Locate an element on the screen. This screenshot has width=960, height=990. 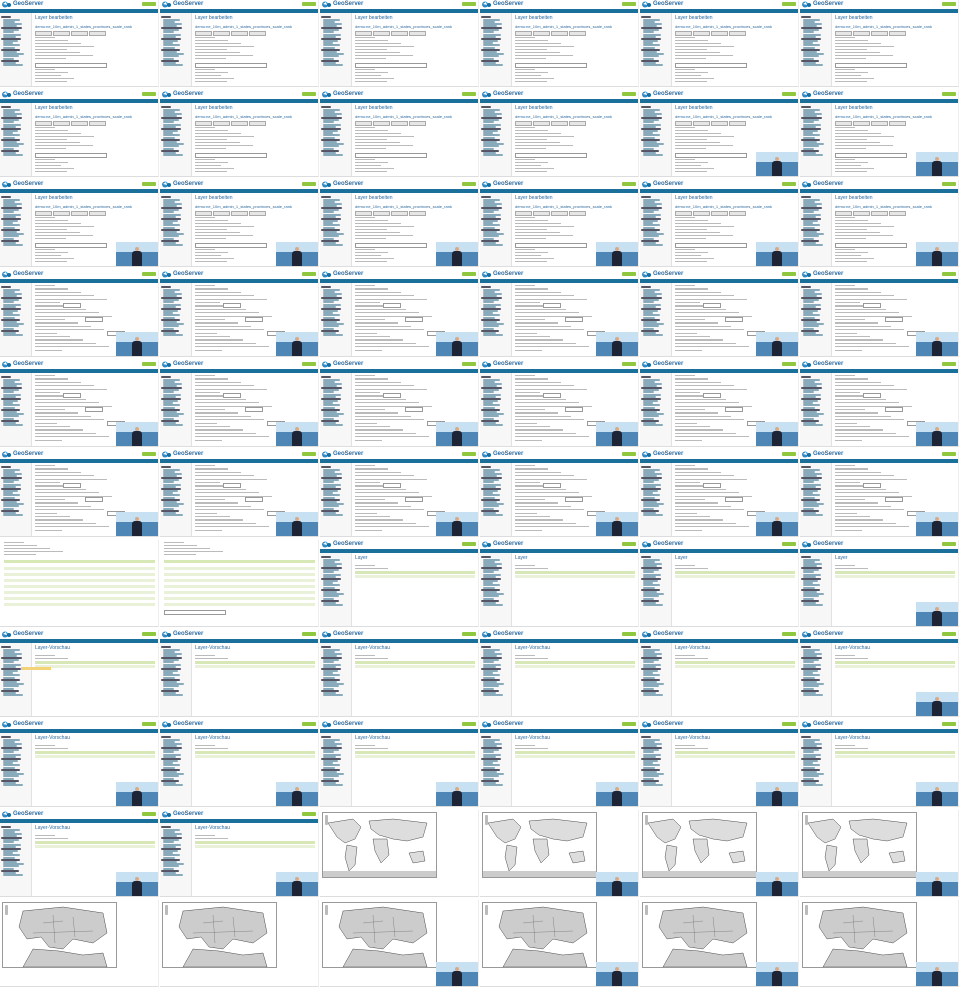
map-preview is located at coordinates (59, 935).